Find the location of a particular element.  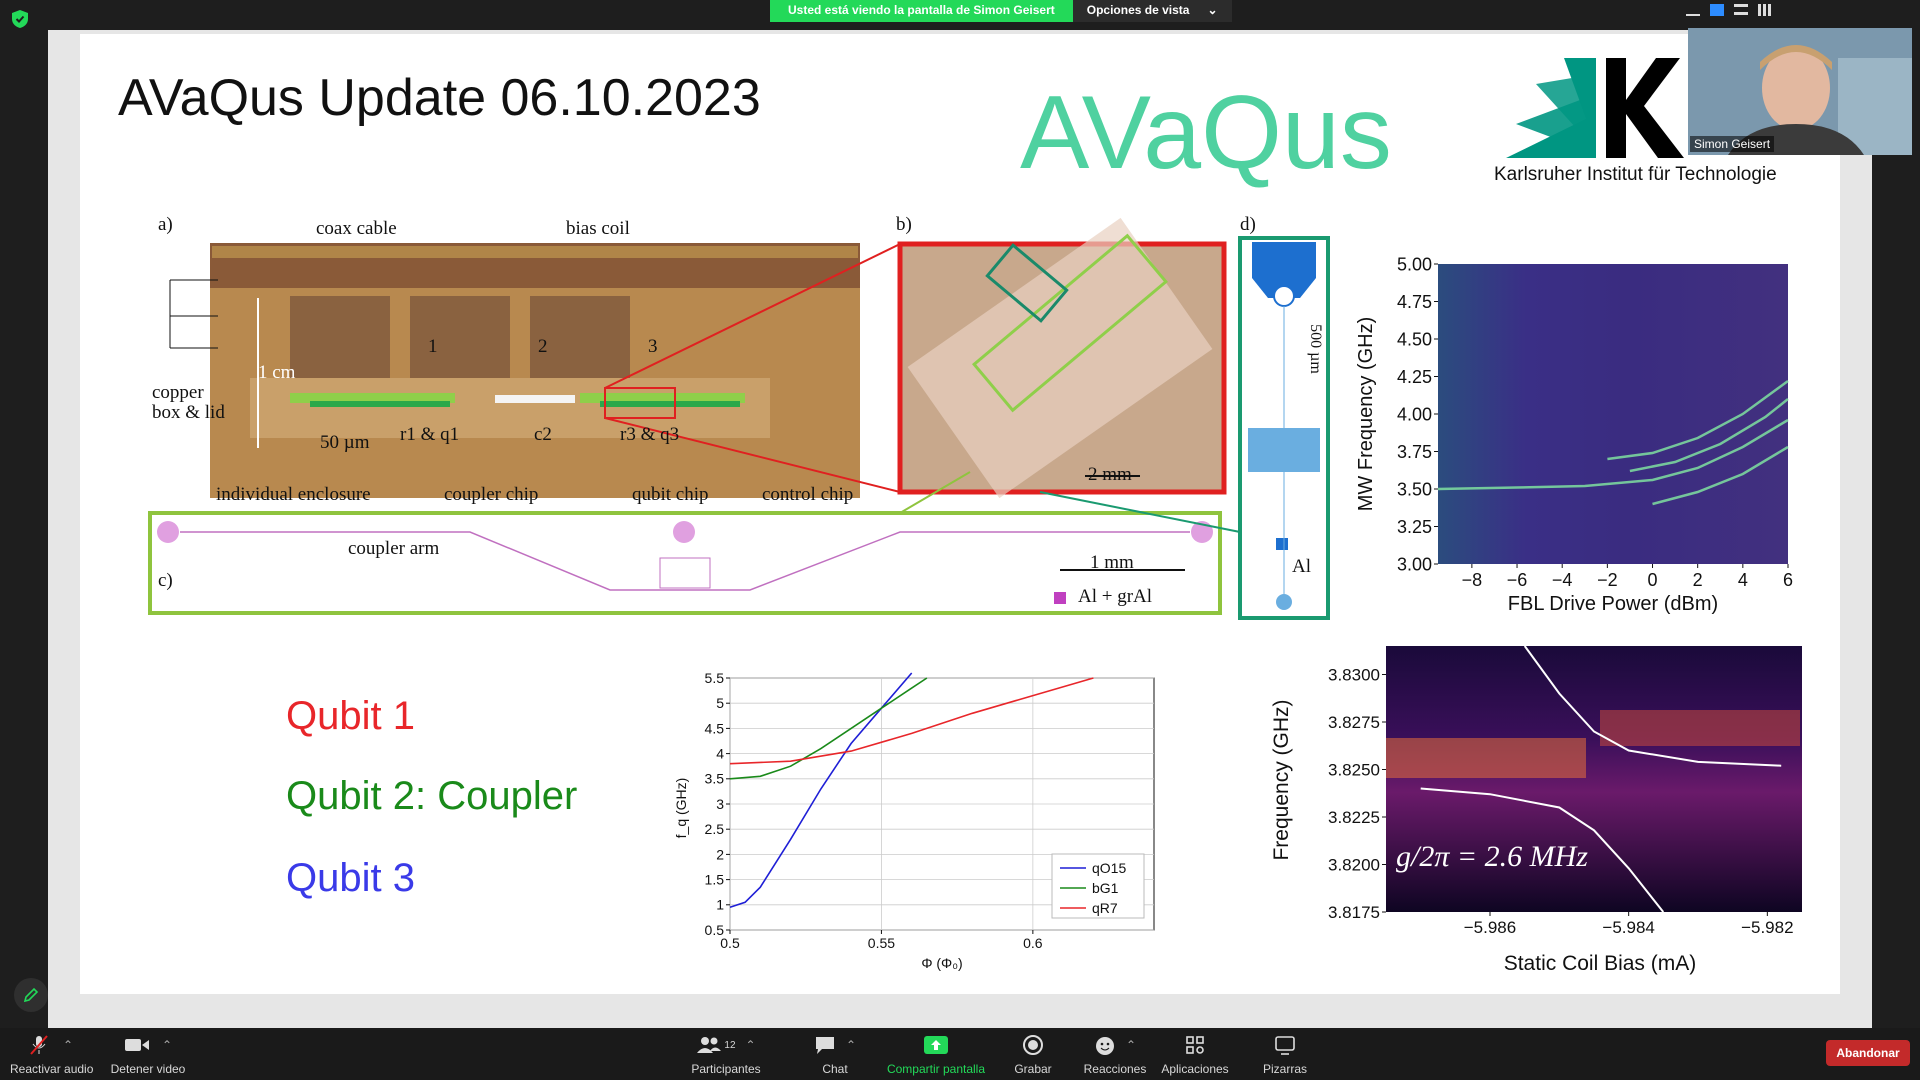

record-button: Grabar is located at coordinates (1033, 1055).